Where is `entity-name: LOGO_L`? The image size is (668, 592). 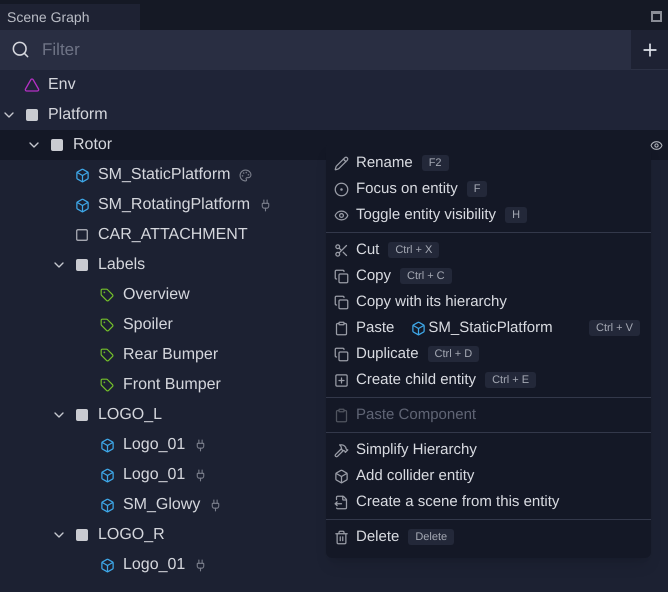 entity-name: LOGO_L is located at coordinates (130, 415).